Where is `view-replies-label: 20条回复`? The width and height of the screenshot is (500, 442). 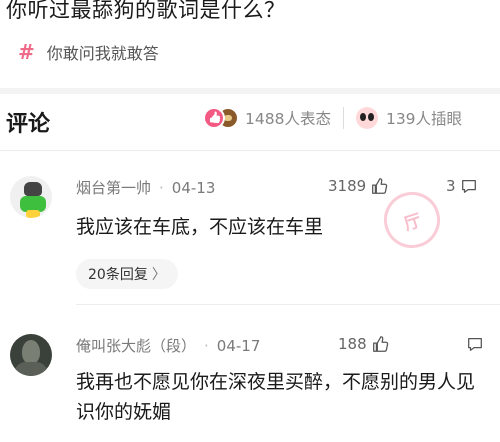 view-replies-label: 20条回复 is located at coordinates (118, 275).